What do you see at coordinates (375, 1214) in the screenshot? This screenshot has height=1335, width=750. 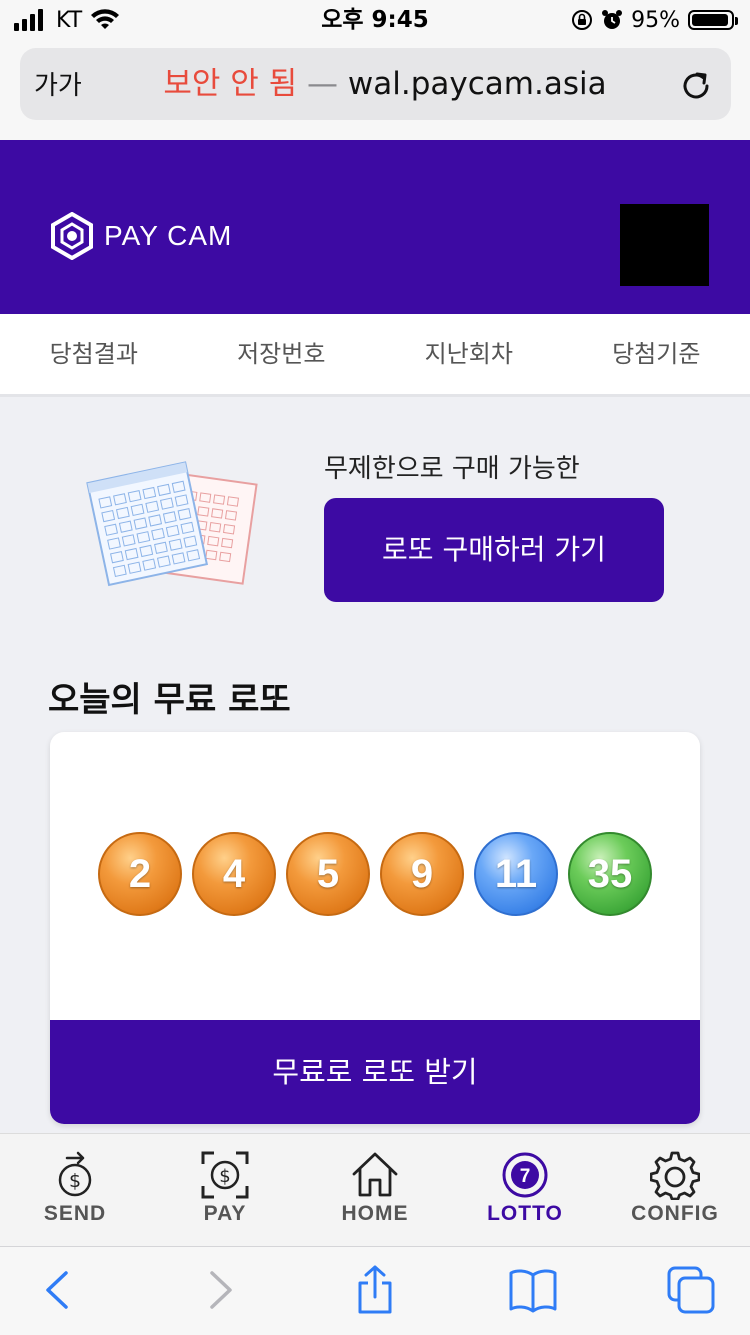 I see `nav-home-label: HOME` at bounding box center [375, 1214].